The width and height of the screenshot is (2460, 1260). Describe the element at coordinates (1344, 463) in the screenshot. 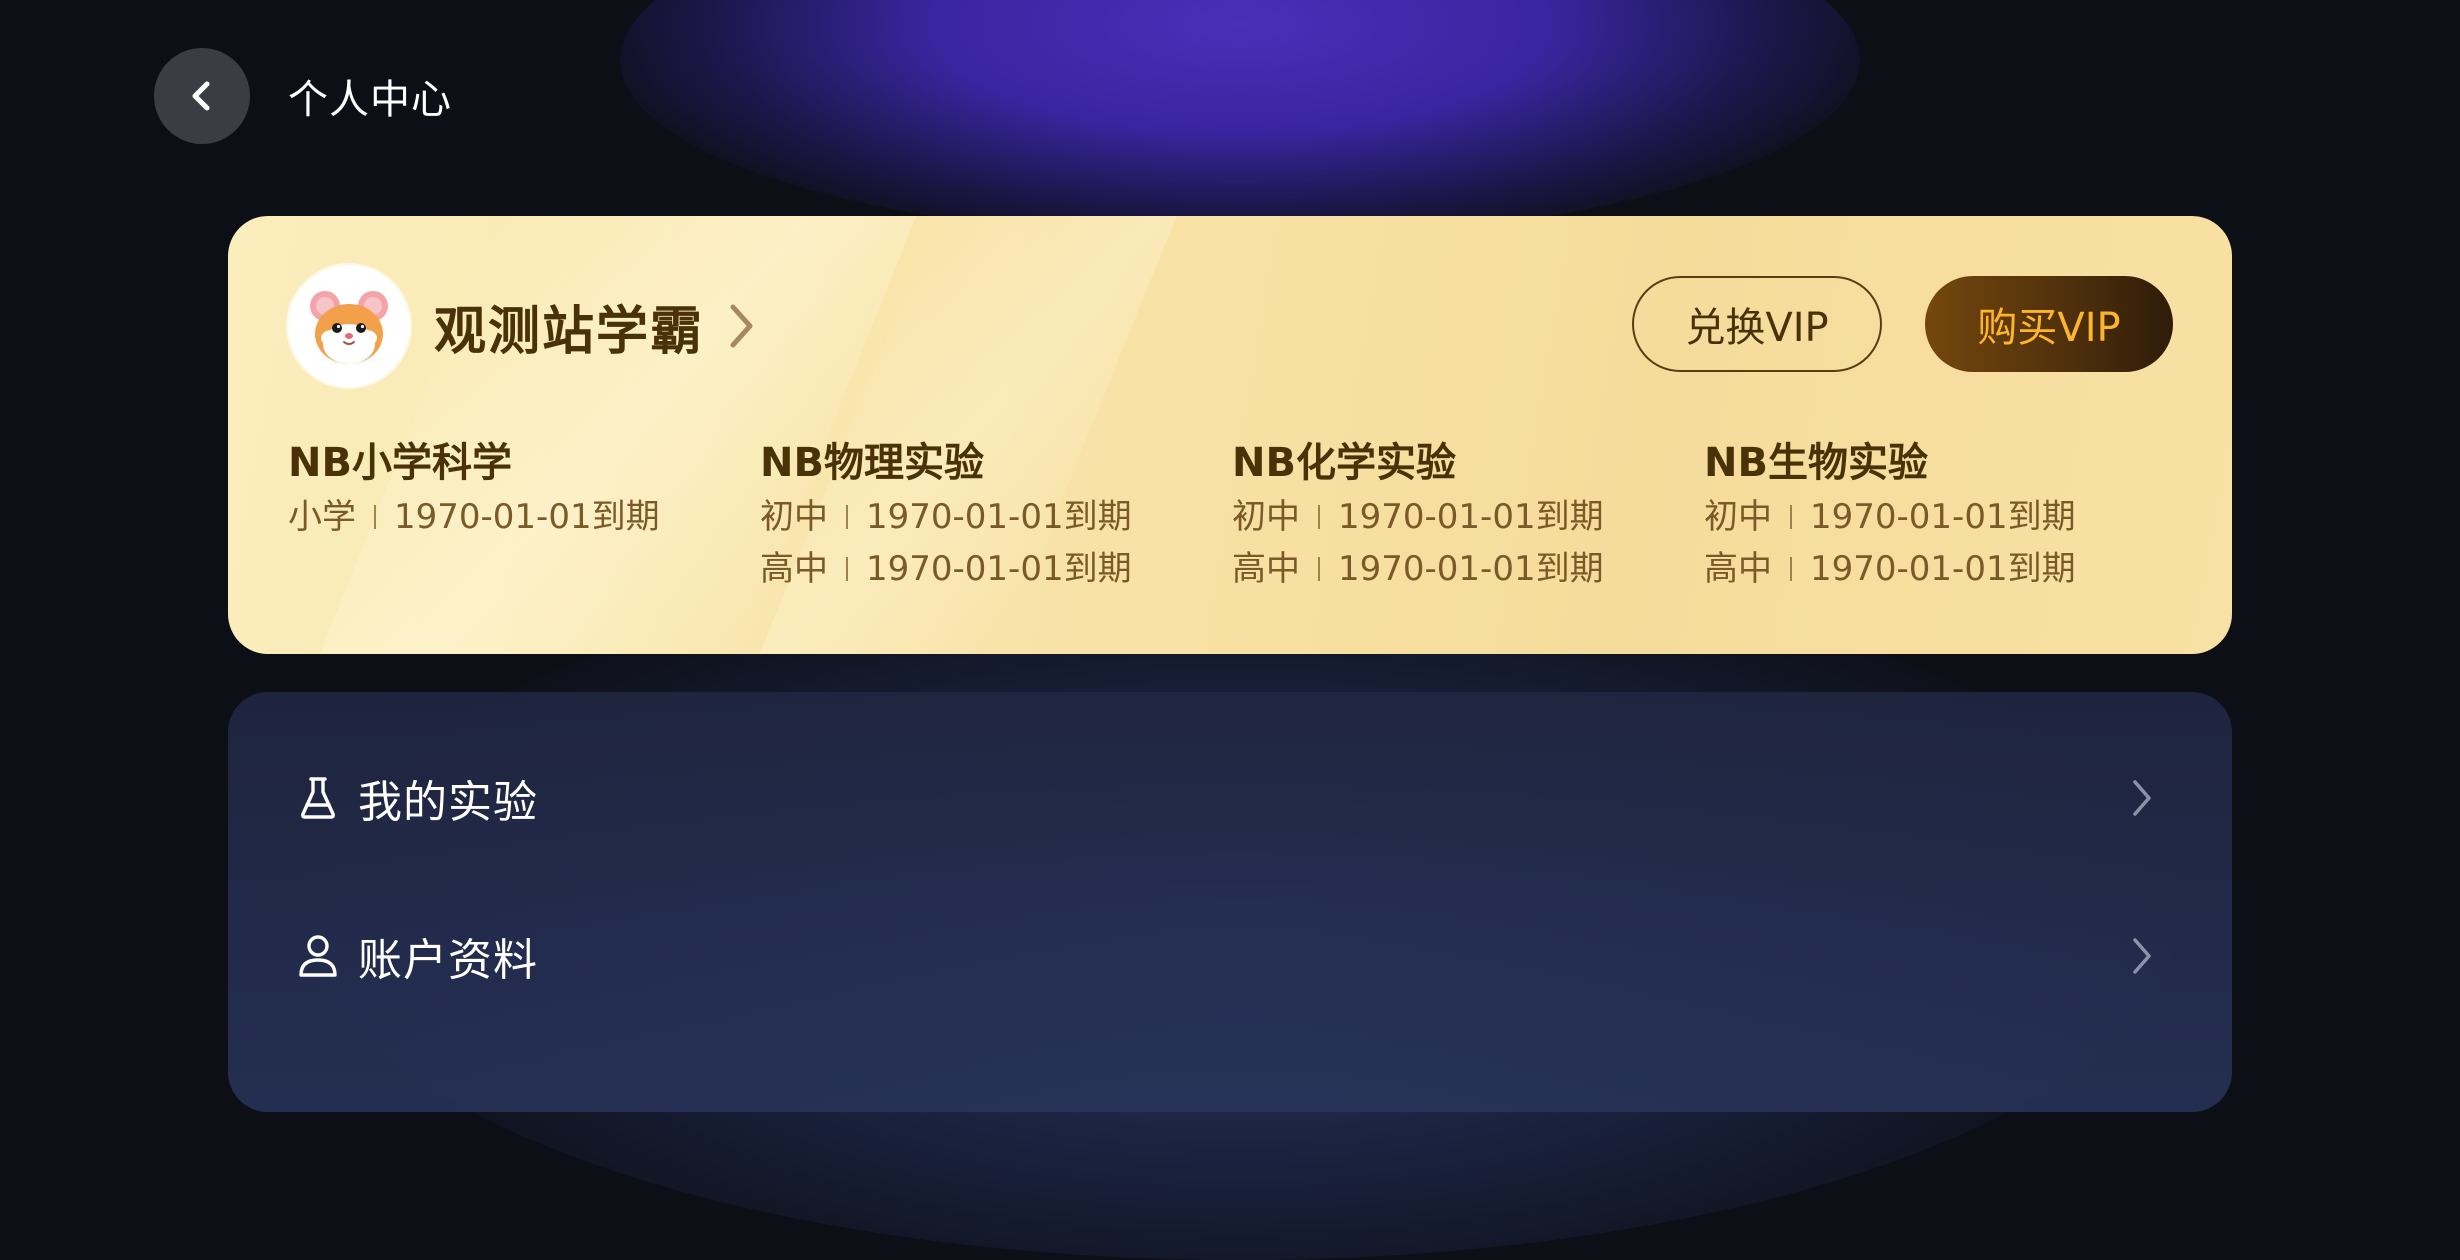

I see `subject-name: NB化学实验` at that location.